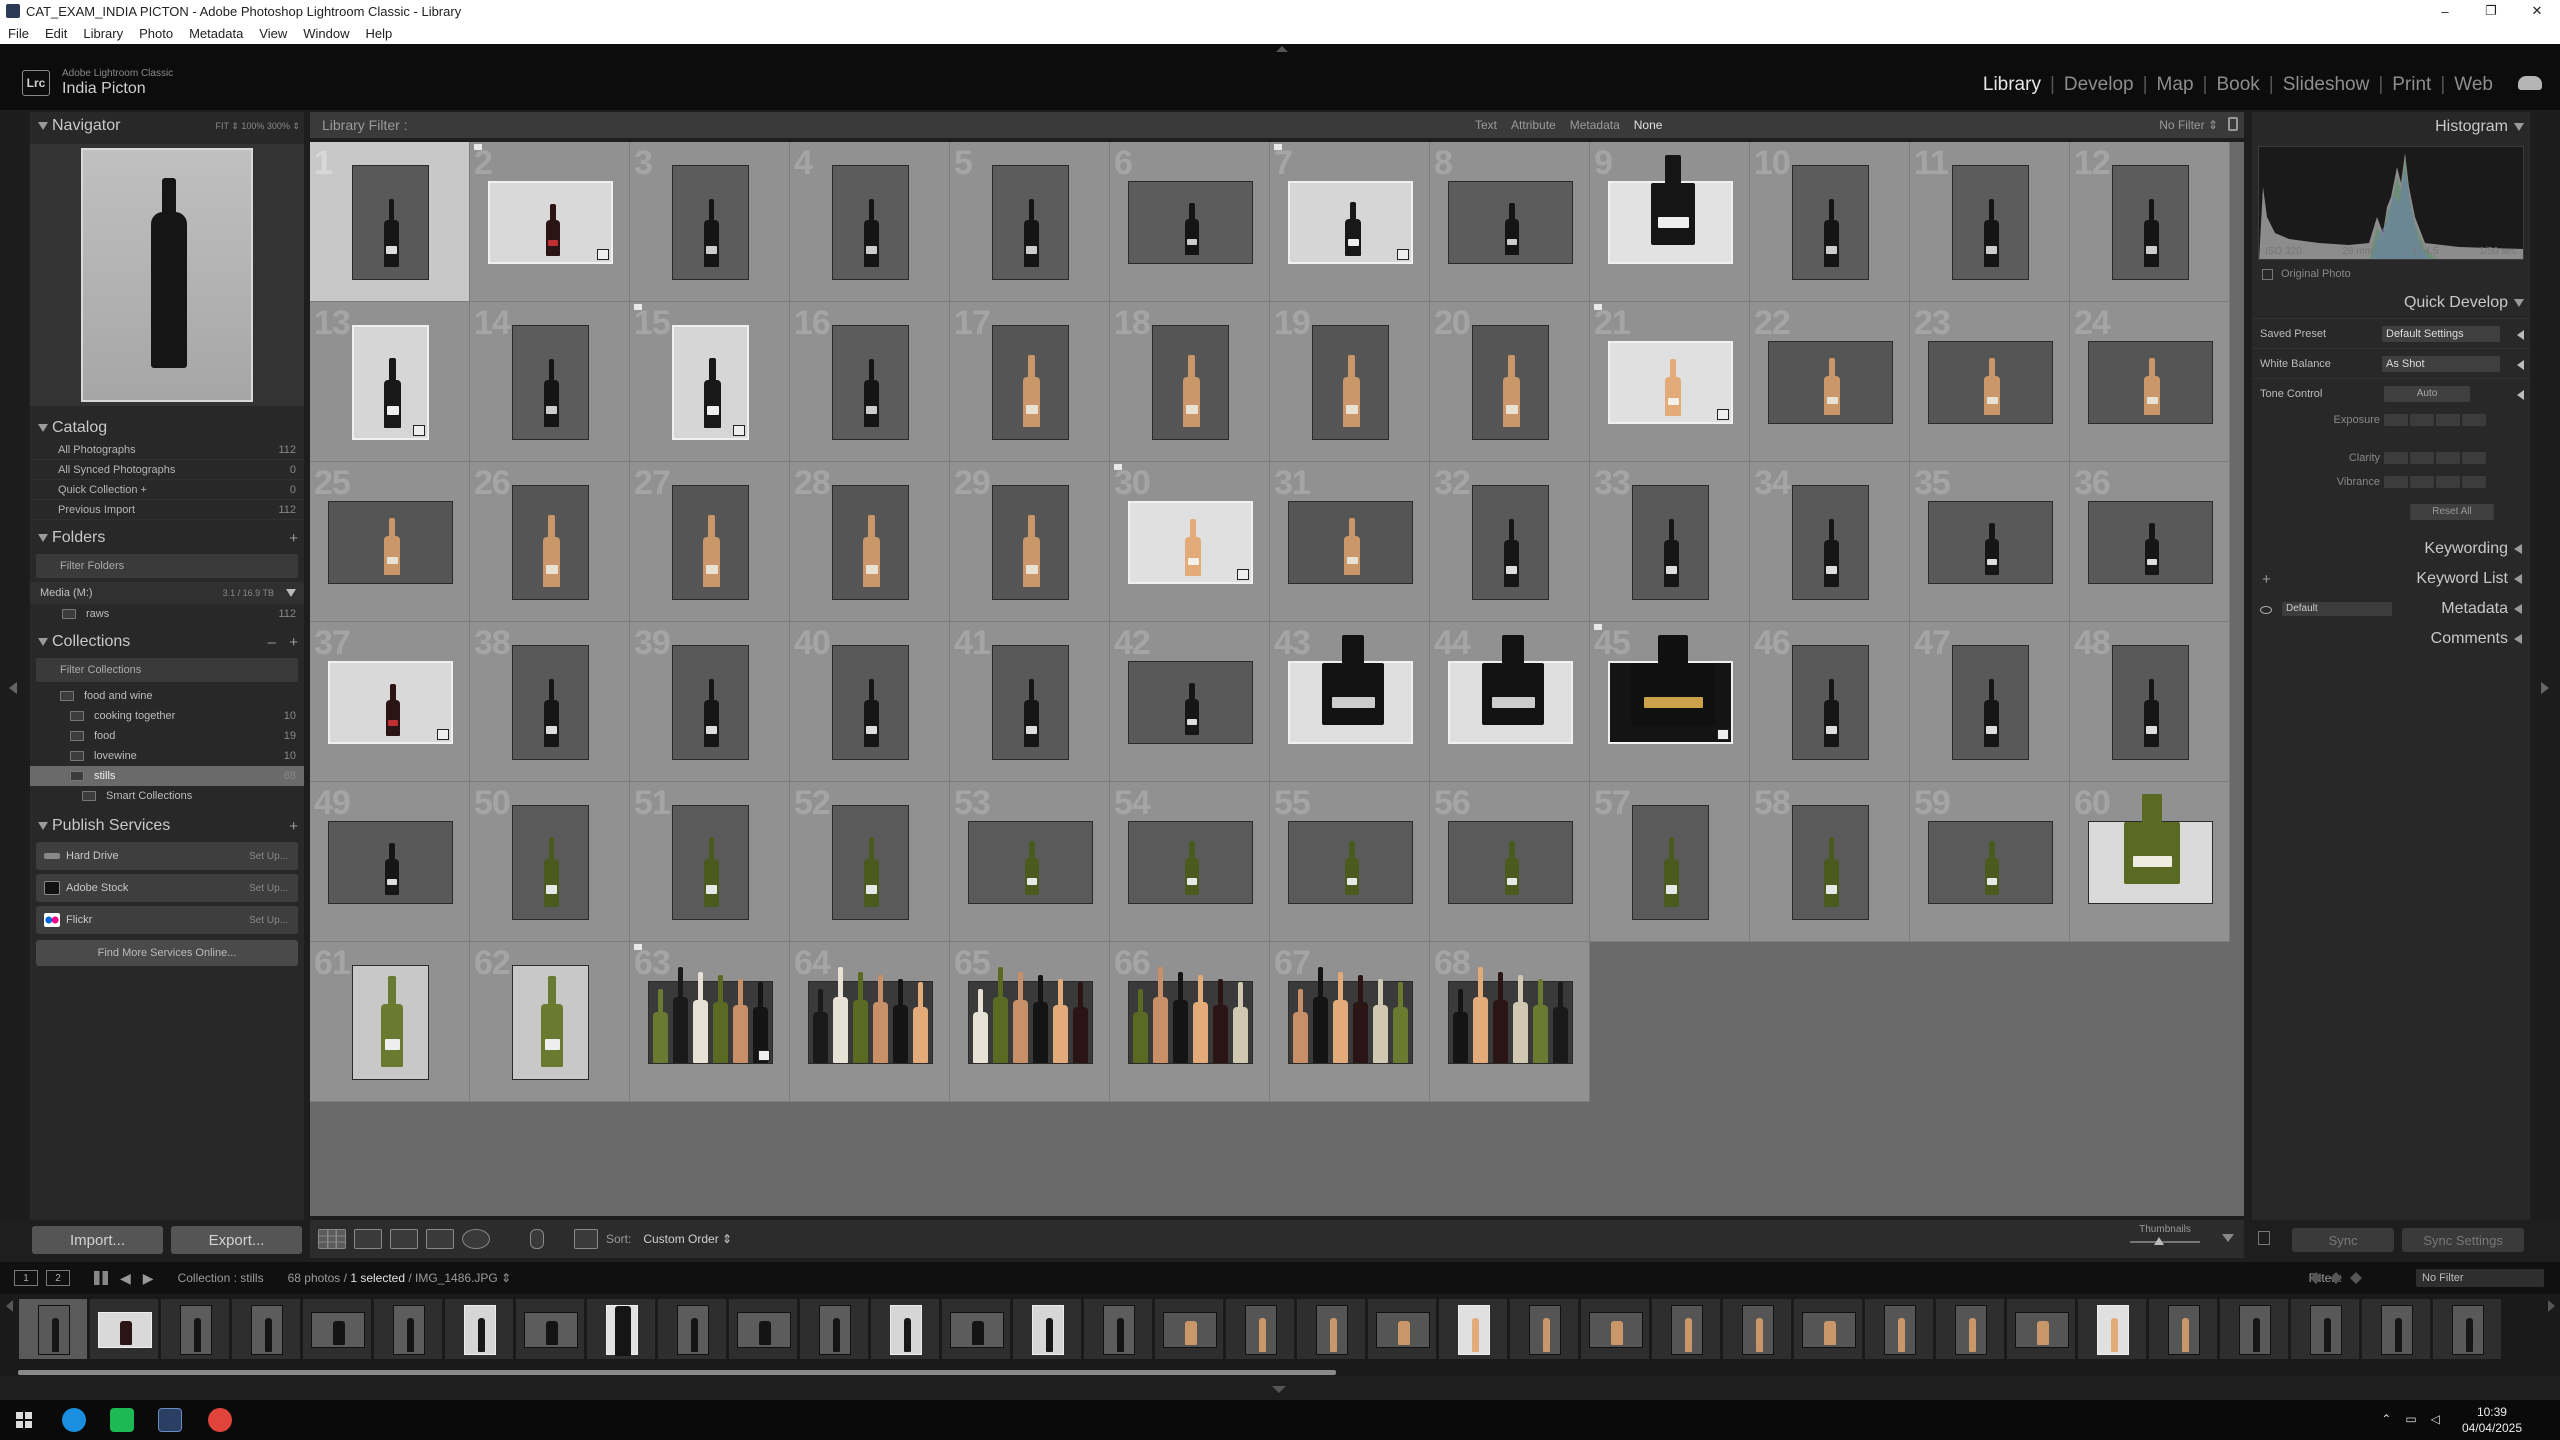  What do you see at coordinates (739, 430) in the screenshot?
I see `edited-badge-icon` at bounding box center [739, 430].